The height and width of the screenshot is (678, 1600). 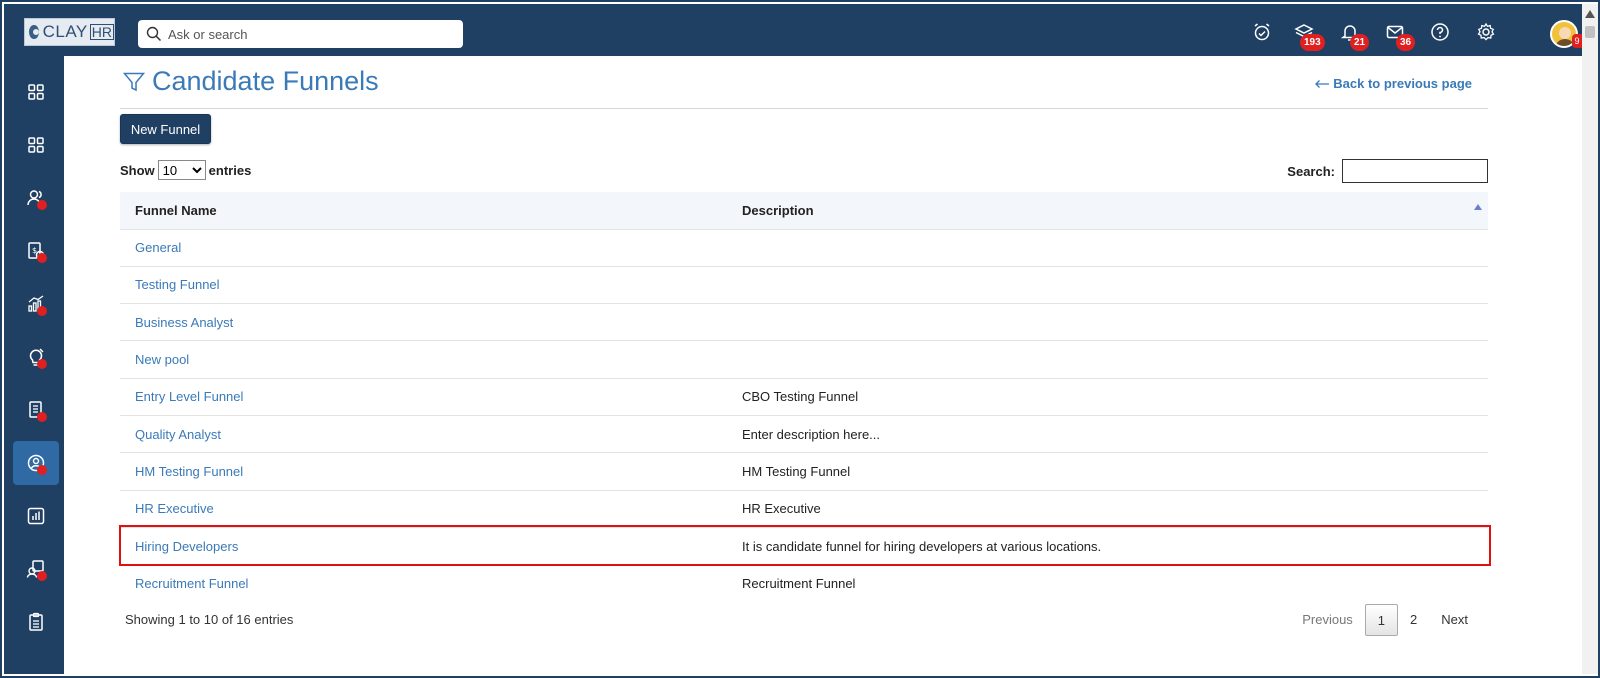 I want to click on column-header-funnel-name: Funnel Name, so click(x=423, y=210).